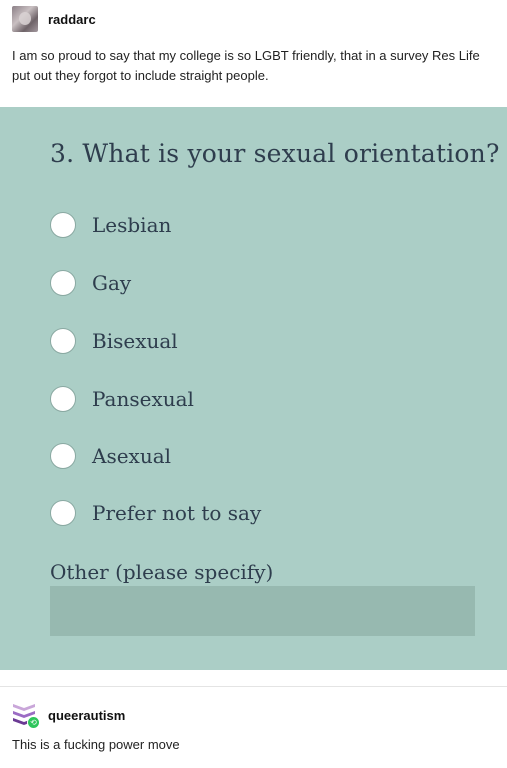 This screenshot has width=507, height=768. What do you see at coordinates (262, 611) in the screenshot?
I see `other-specify-field` at bounding box center [262, 611].